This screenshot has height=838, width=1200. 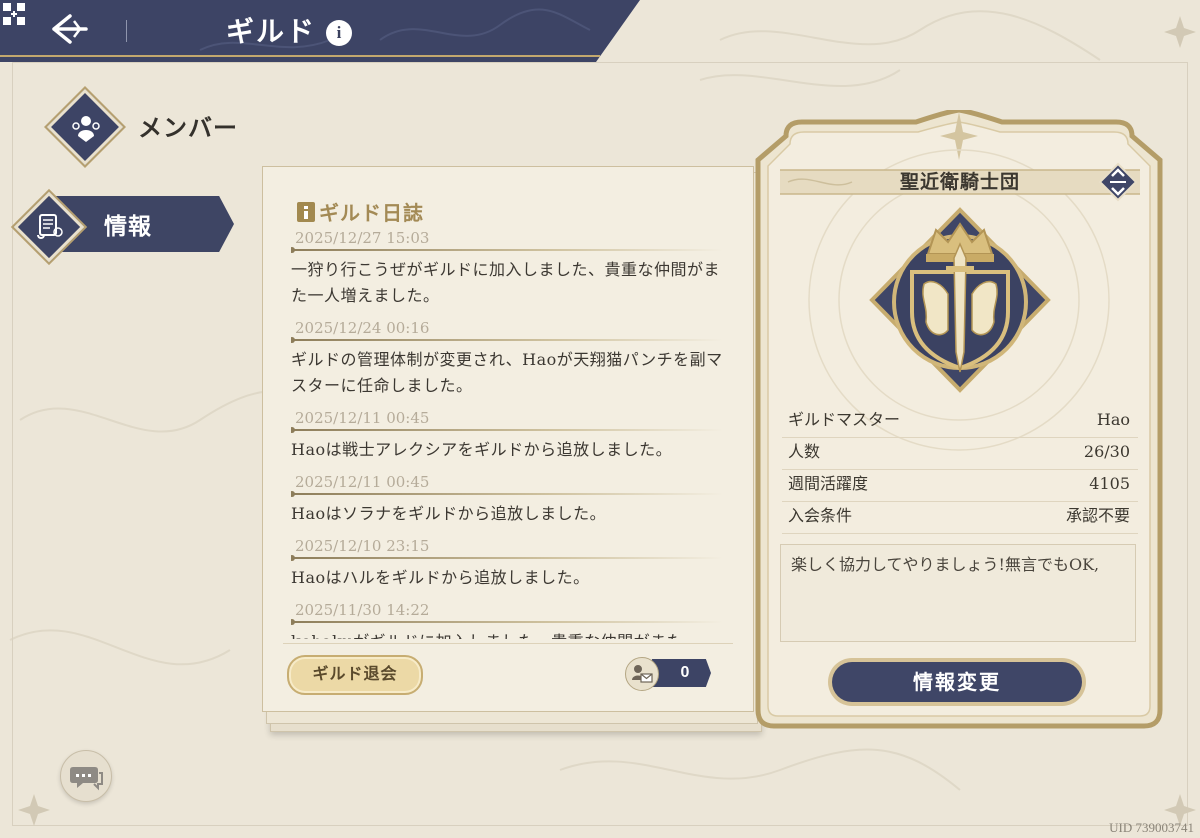 What do you see at coordinates (449, 513) in the screenshot?
I see `log-text: Haoはソラナをギルドから追放しました。` at bounding box center [449, 513].